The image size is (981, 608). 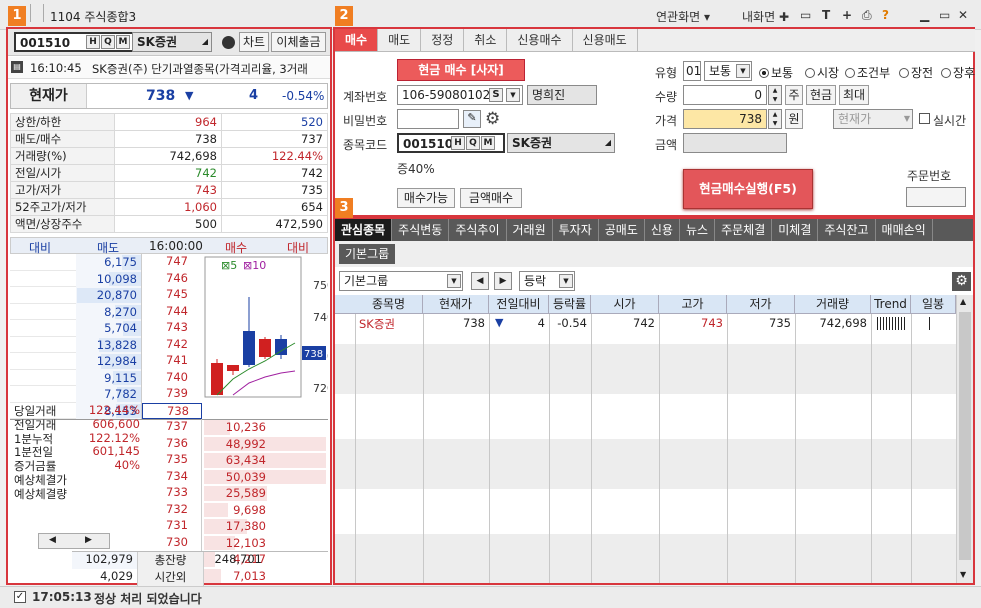 I want to click on order-tab: 정정, so click(x=443, y=40).